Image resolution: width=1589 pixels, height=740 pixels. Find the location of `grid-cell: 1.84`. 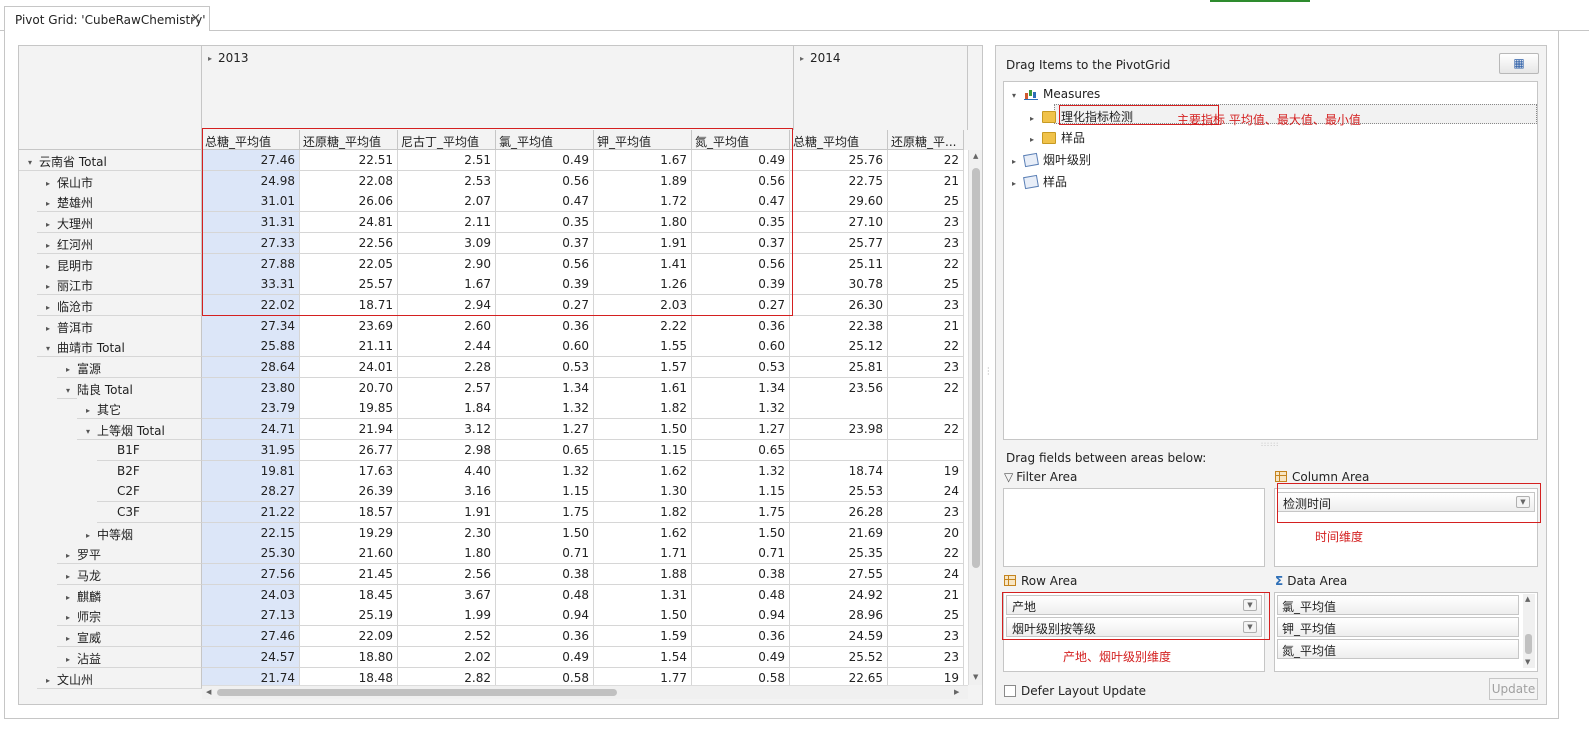

grid-cell: 1.84 is located at coordinates (447, 408).